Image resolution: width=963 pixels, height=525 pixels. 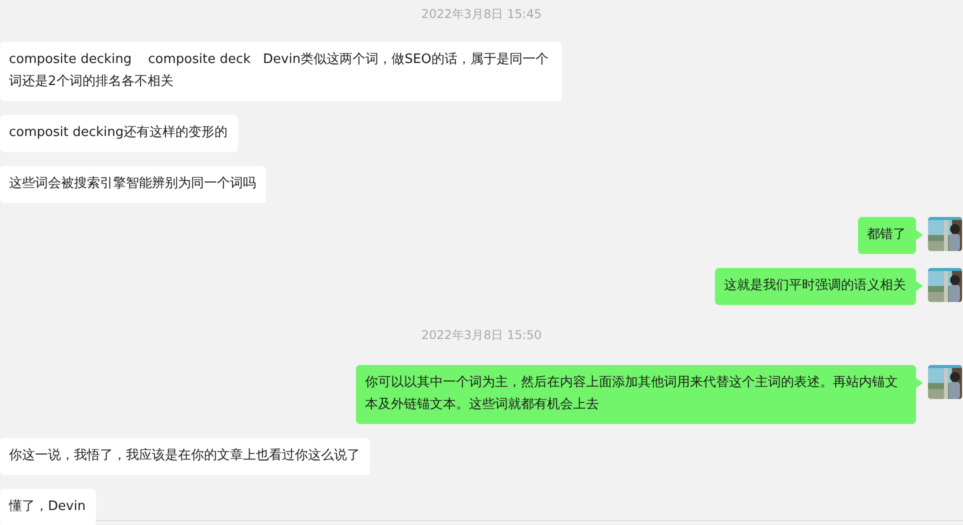 What do you see at coordinates (887, 235) in the screenshot?
I see `message-bubble: 都错了` at bounding box center [887, 235].